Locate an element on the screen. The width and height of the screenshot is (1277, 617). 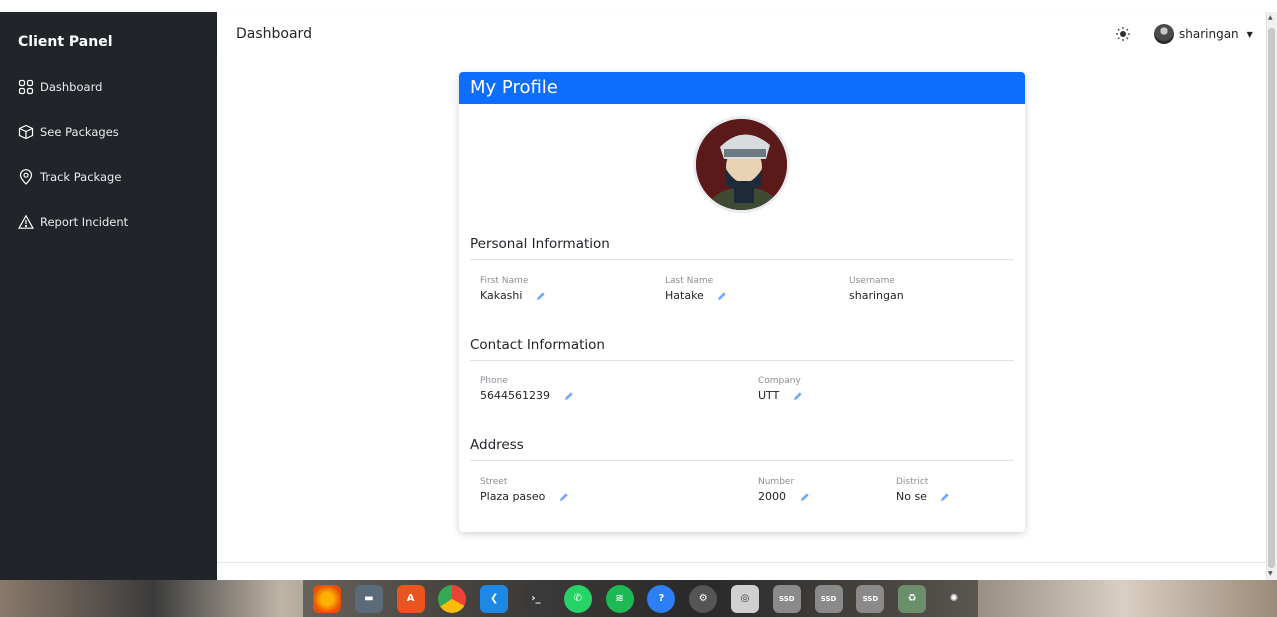
screenshot-icon: ◎ is located at coordinates (744, 598).